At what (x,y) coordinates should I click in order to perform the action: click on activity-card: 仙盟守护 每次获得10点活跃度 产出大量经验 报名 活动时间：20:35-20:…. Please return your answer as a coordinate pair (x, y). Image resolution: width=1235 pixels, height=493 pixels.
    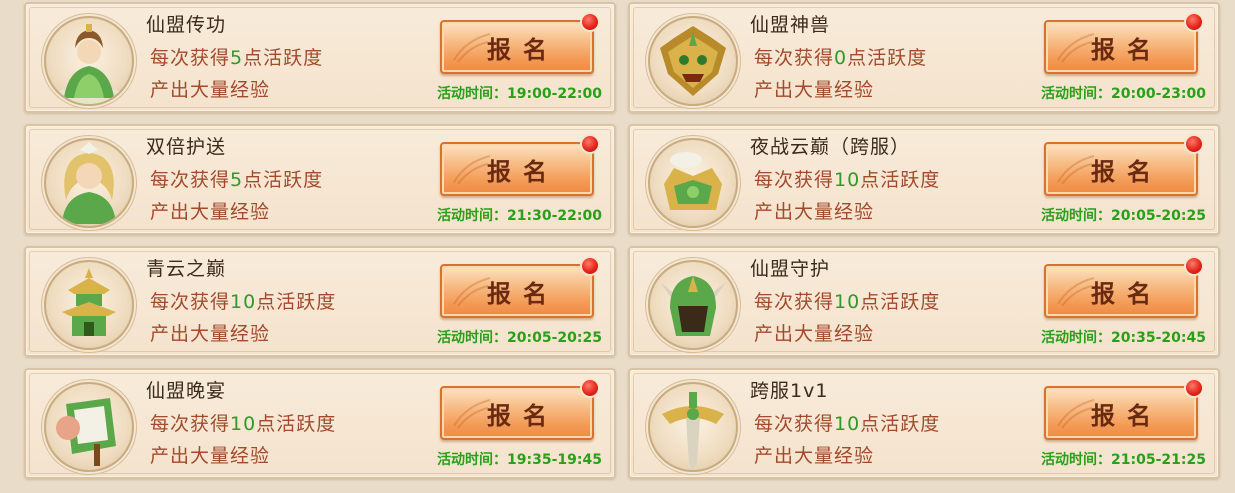
    Looking at the image, I should click on (924, 301).